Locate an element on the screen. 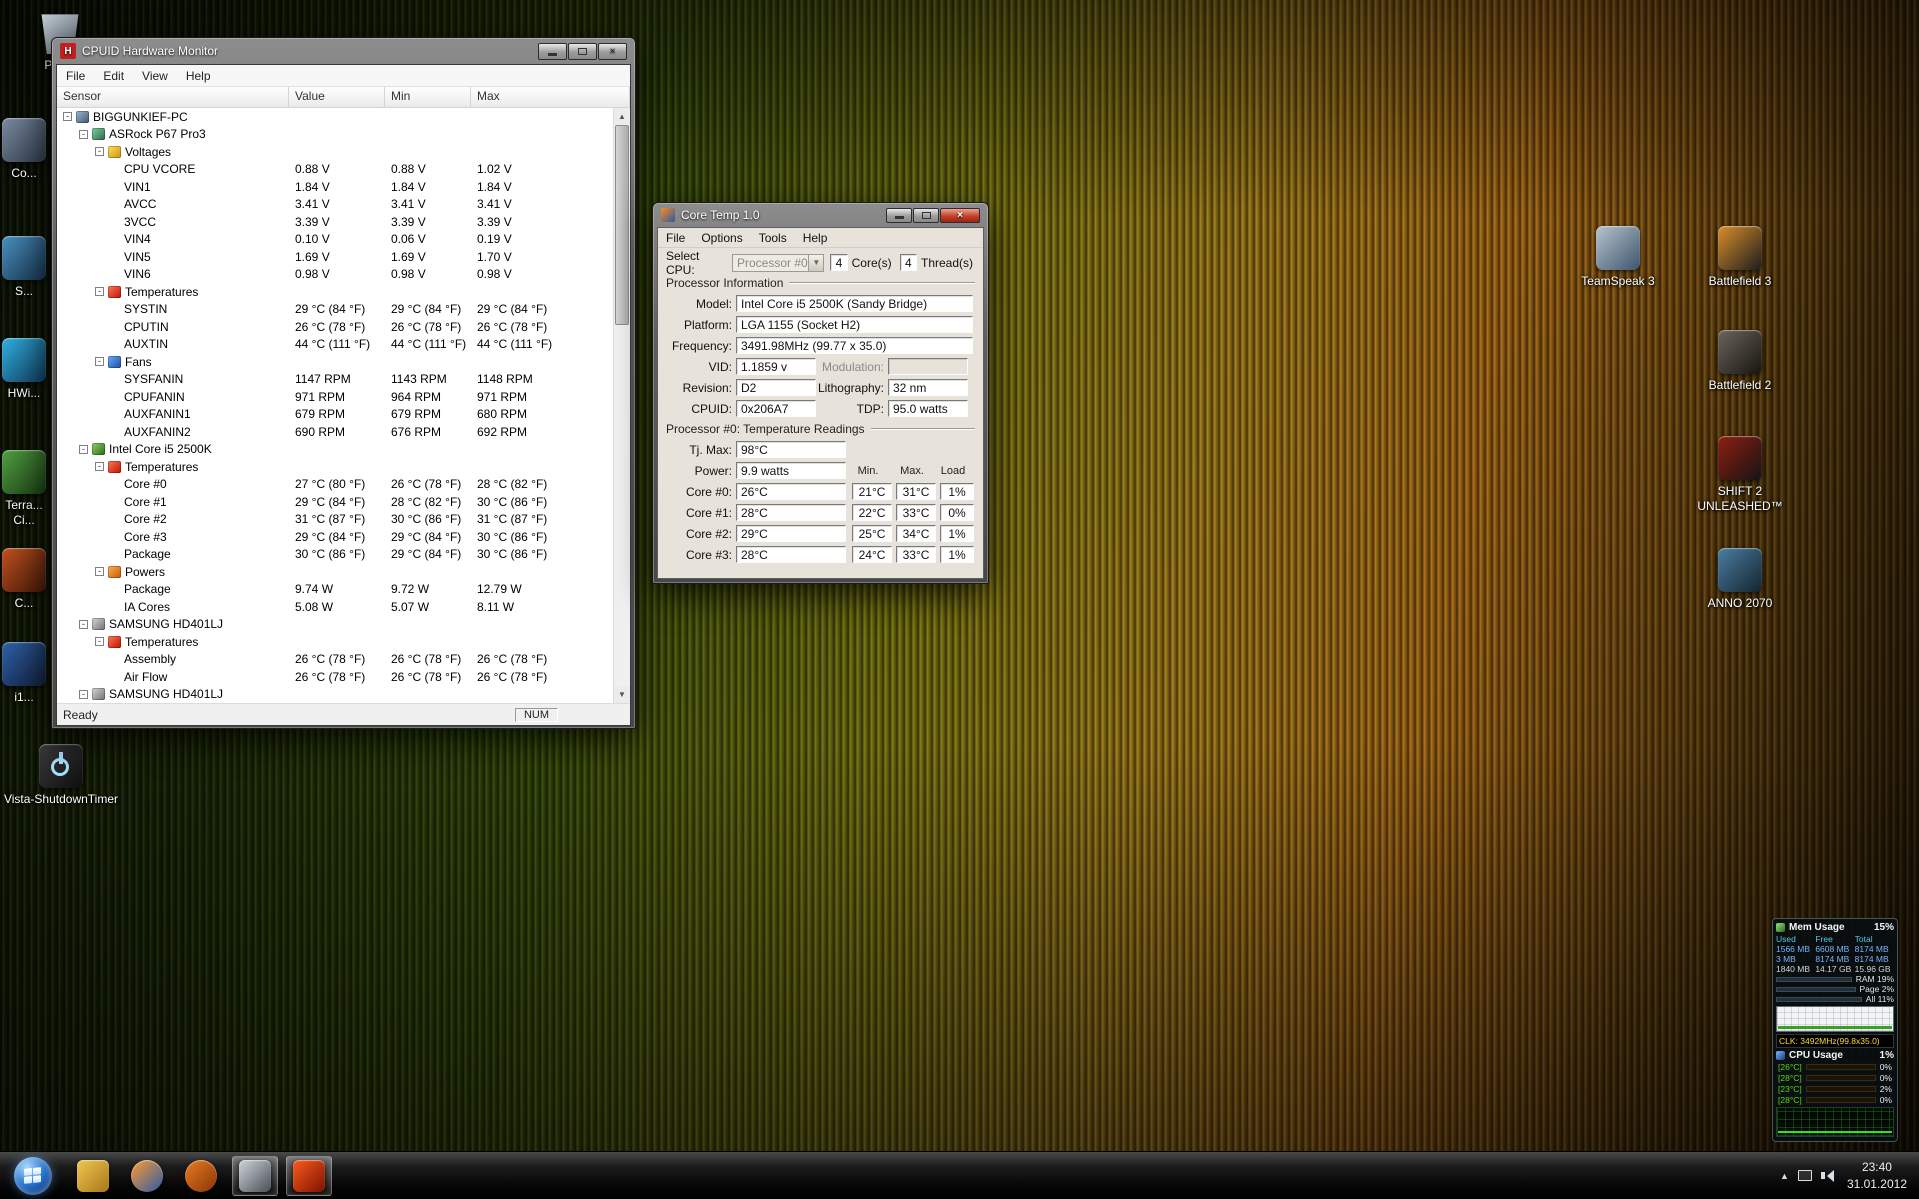 This screenshot has width=1919, height=1199. firefox-taskbar-button is located at coordinates (147, 1176).